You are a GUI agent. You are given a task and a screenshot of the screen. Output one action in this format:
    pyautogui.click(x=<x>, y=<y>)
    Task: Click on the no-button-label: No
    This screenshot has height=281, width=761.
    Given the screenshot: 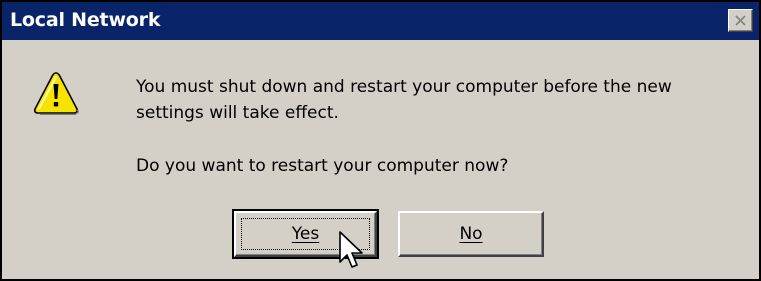 What is the action you would take?
    pyautogui.click(x=471, y=234)
    